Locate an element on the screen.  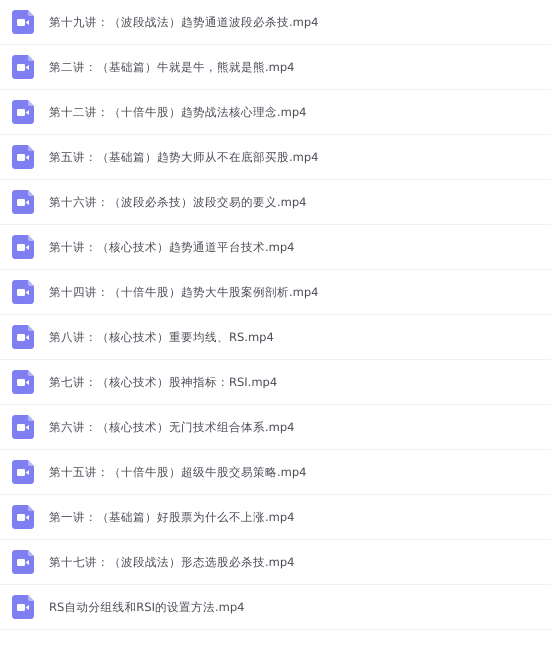
file-name: 第七讲：（核心技术）股神指标：RSI.mp4 is located at coordinates (163, 382).